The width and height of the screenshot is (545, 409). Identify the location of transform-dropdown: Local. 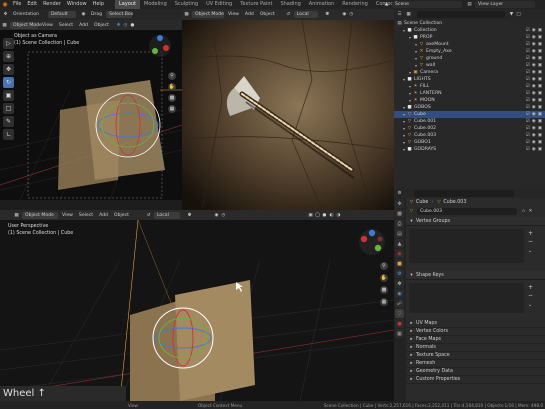
(166, 215).